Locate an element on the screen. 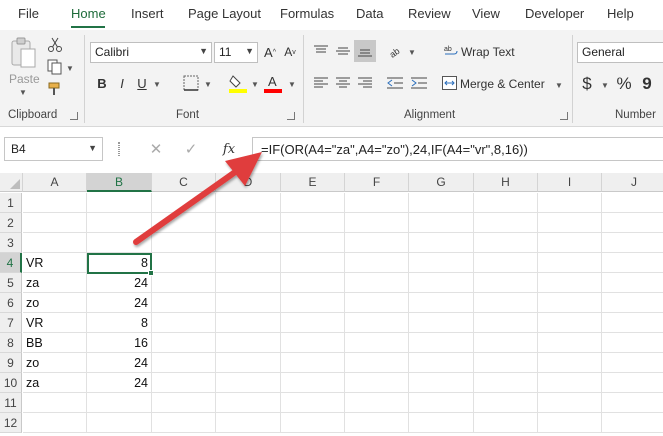 This screenshot has width=663, height=436. column-header-b: B is located at coordinates (119, 182).